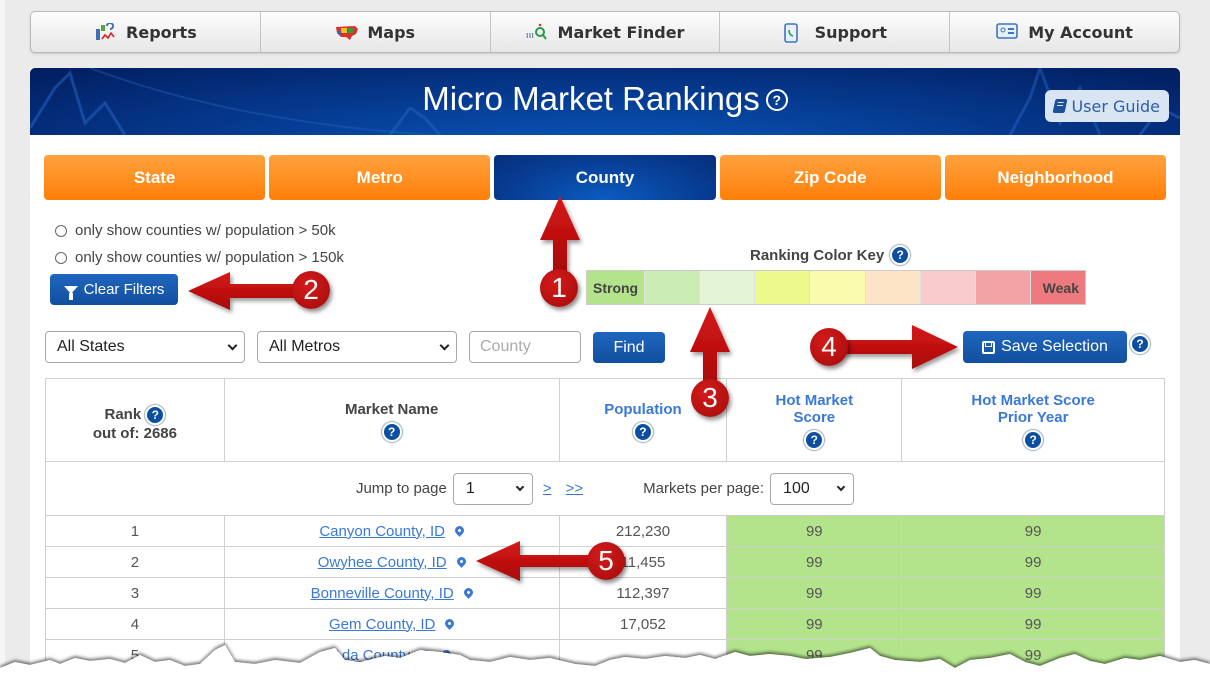 This screenshot has width=1210, height=680. I want to click on weak-label: Weak, so click(1060, 287).